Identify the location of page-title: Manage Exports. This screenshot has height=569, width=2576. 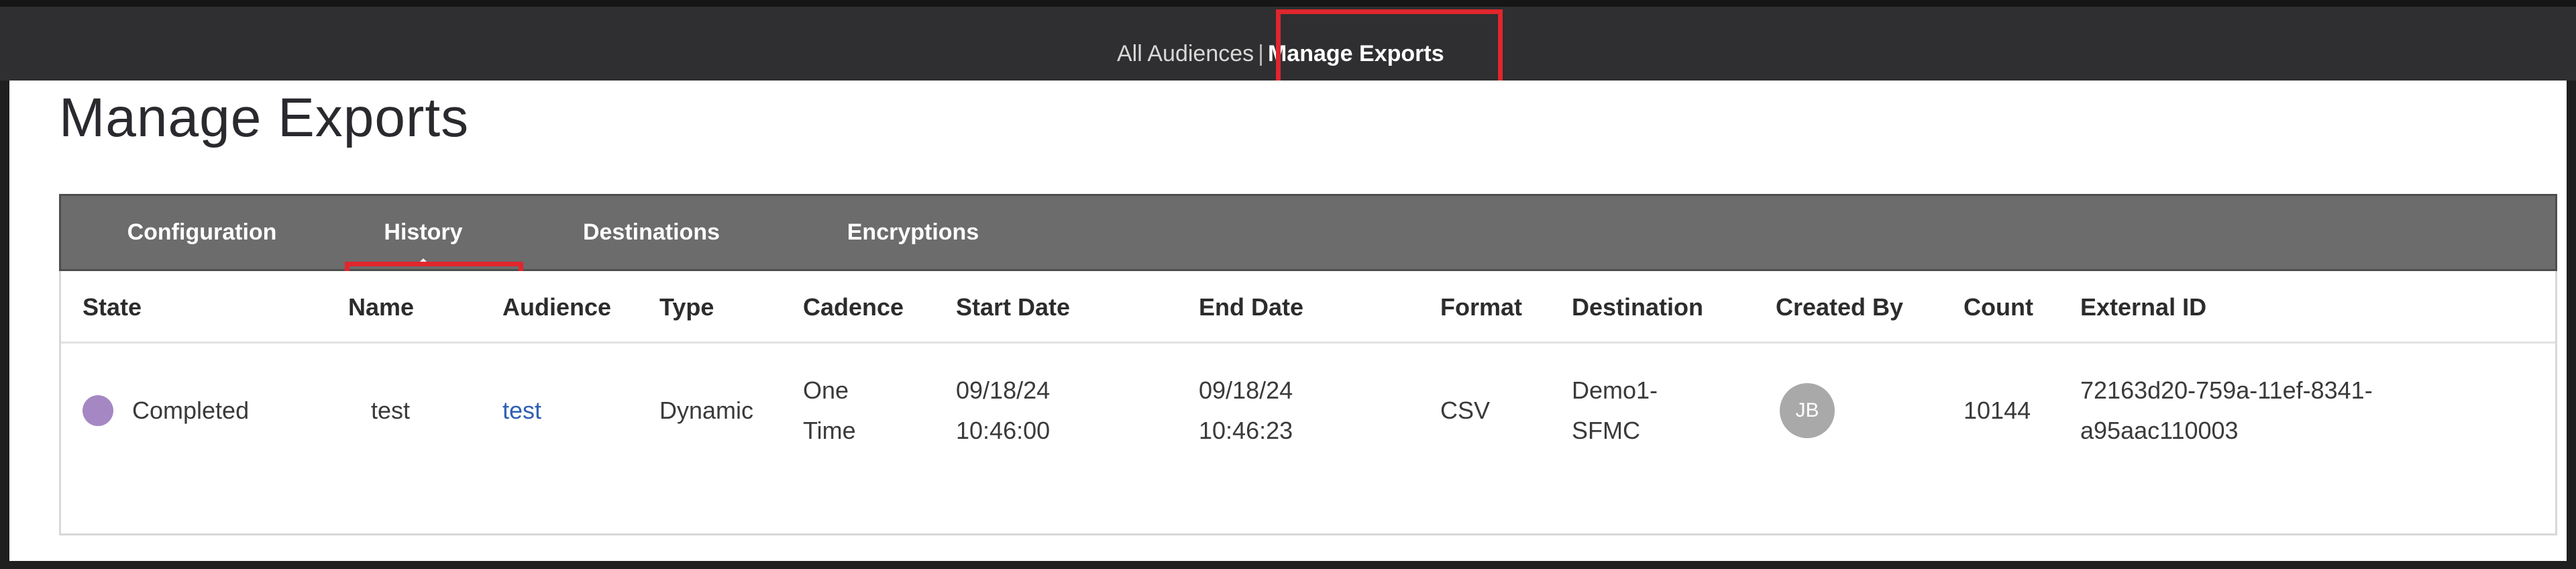
(264, 117).